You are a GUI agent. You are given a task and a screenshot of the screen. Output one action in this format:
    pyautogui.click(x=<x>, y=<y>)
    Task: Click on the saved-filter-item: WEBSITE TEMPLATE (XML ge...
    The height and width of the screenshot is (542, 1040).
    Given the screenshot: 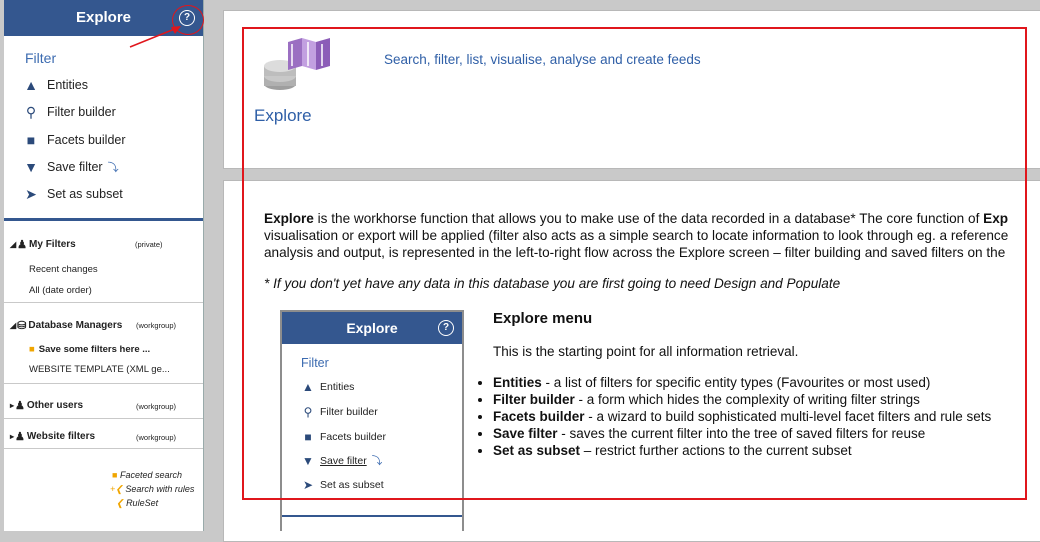 What is the action you would take?
    pyautogui.click(x=99, y=369)
    